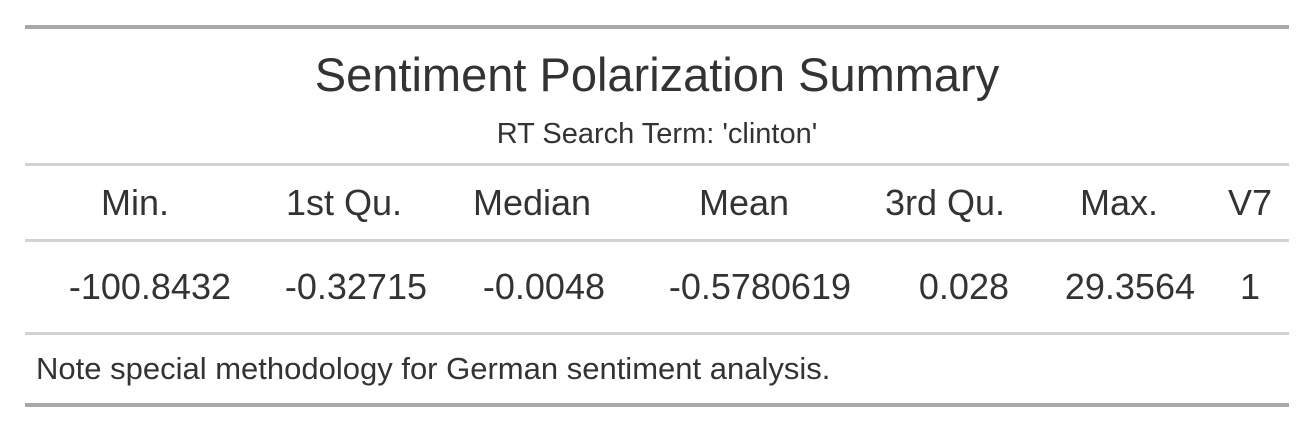 The height and width of the screenshot is (429, 1314). I want to click on table-cell: -0.32715, so click(355, 286).